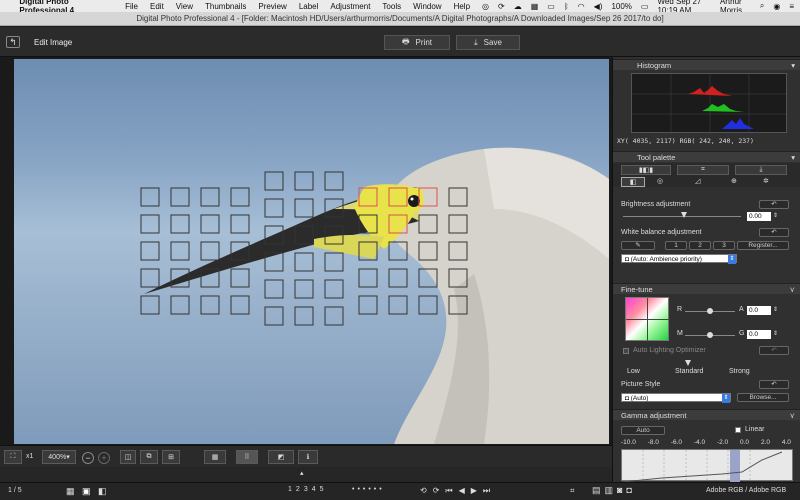 The width and height of the screenshot is (800, 500). I want to click on af-points-button: ⠿, so click(247, 457).